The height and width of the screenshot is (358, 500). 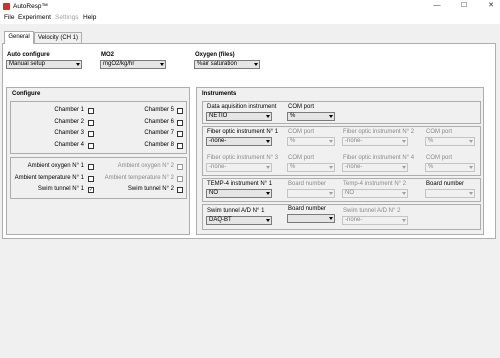 I want to click on chamber-5-label: Chamber 5, so click(x=159, y=110).